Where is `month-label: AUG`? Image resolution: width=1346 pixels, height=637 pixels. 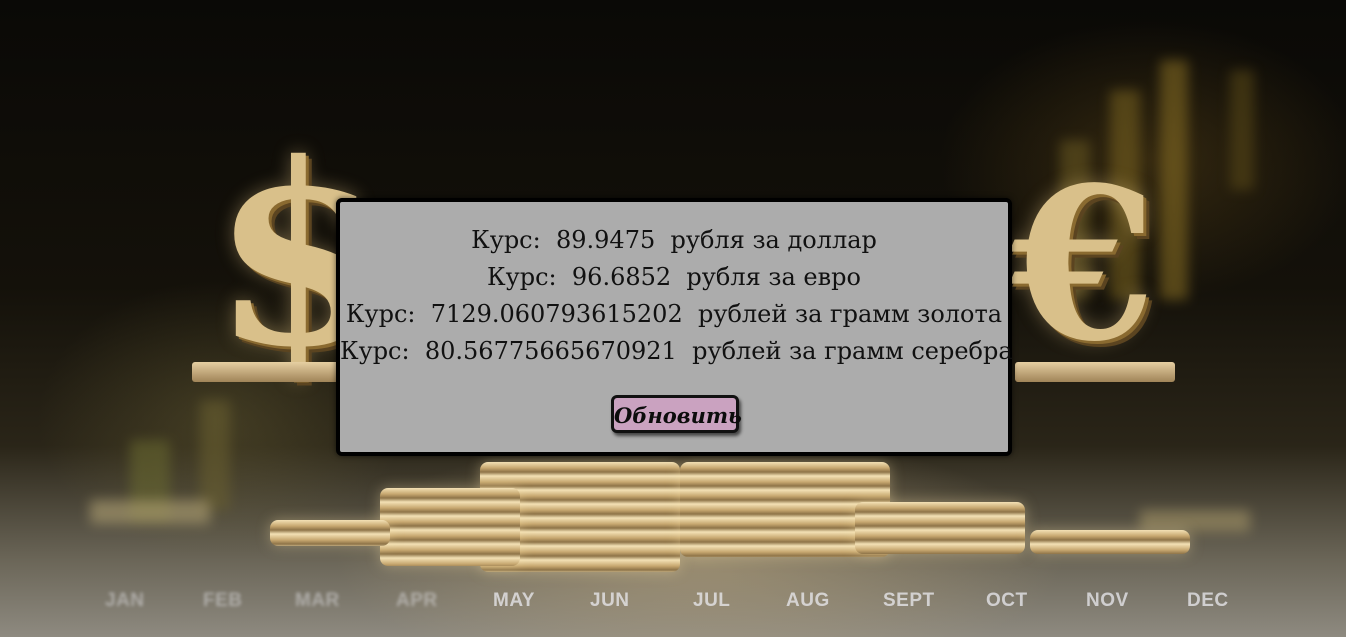
month-label: AUG is located at coordinates (808, 600).